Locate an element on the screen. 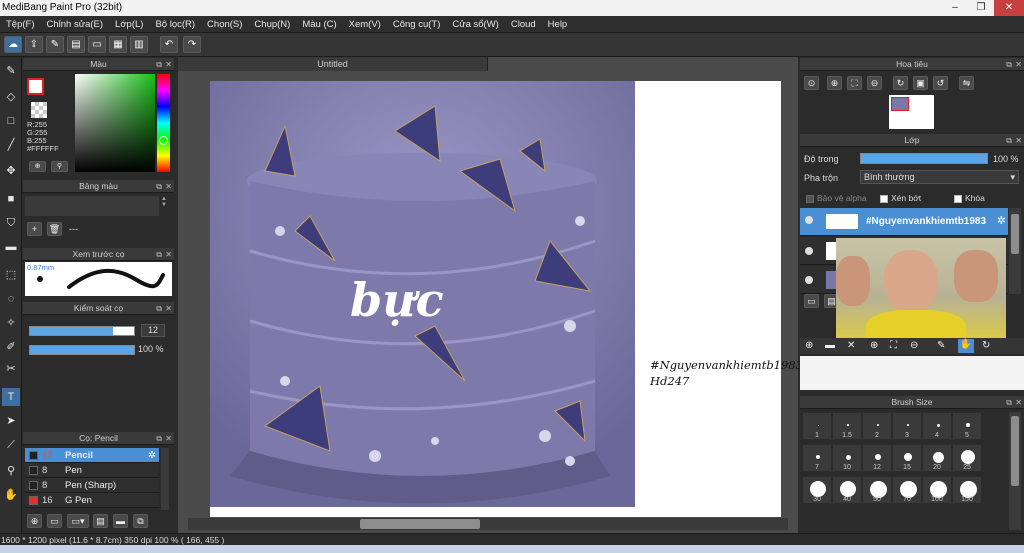 This screenshot has height=553, width=1024. zoom-fit-icon: ⊙ is located at coordinates (811, 83).